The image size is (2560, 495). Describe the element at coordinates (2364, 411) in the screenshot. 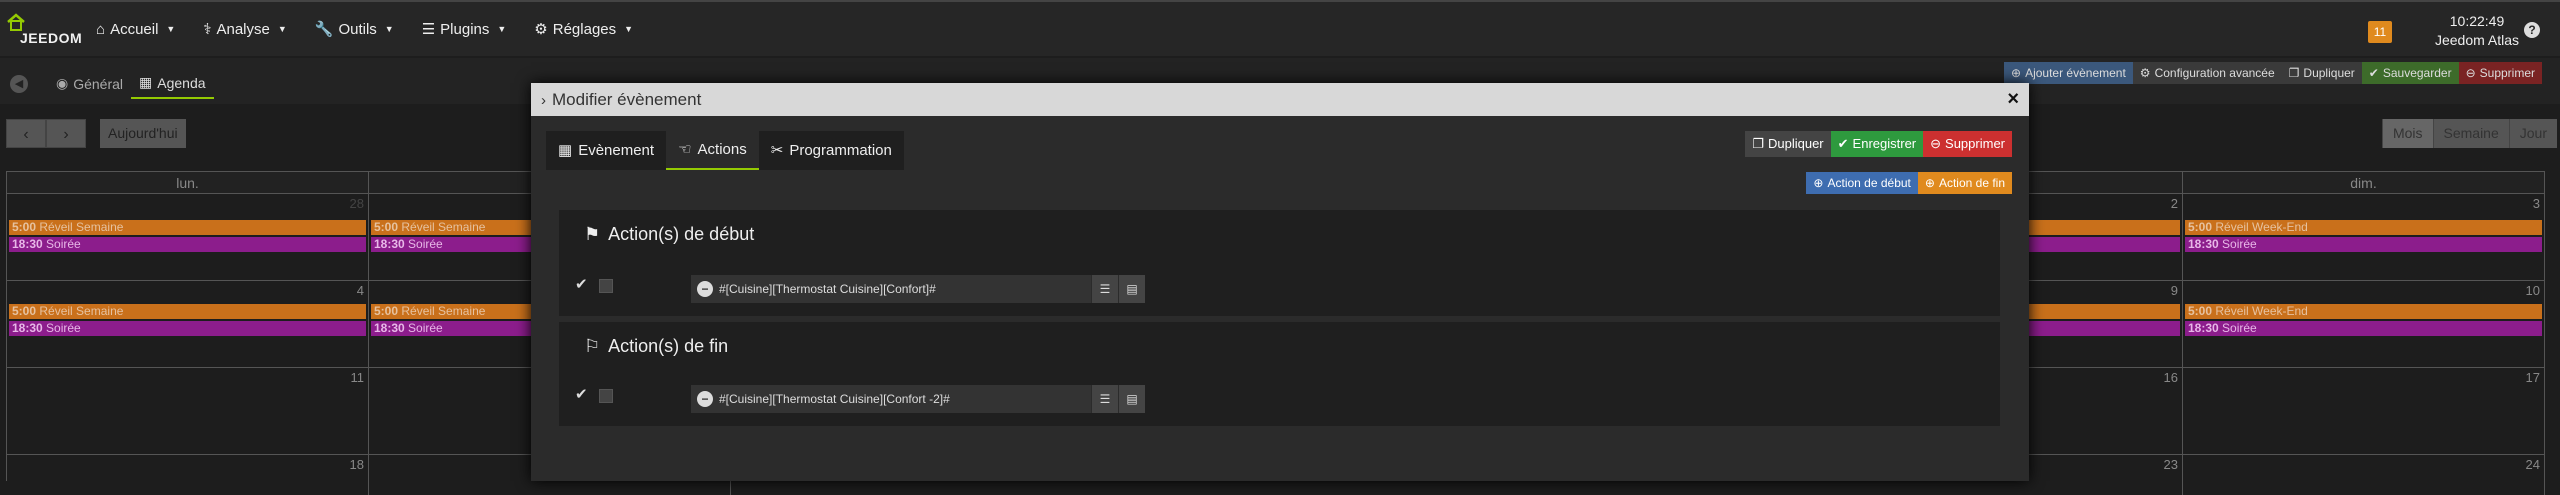

I see `calendar-day-cell: 17` at that location.